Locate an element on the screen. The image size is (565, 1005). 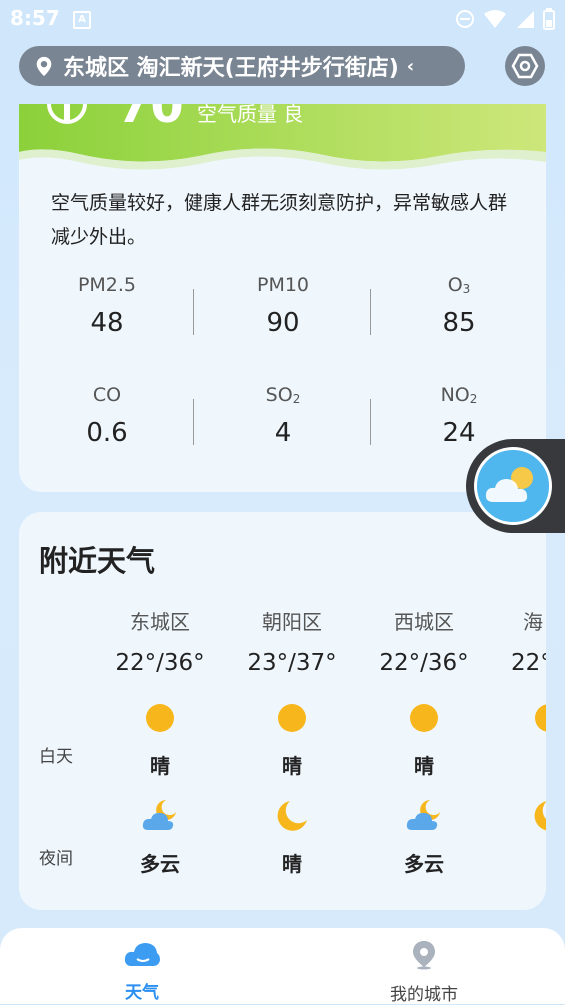
pollutant-value: 4 is located at coordinates (283, 433).